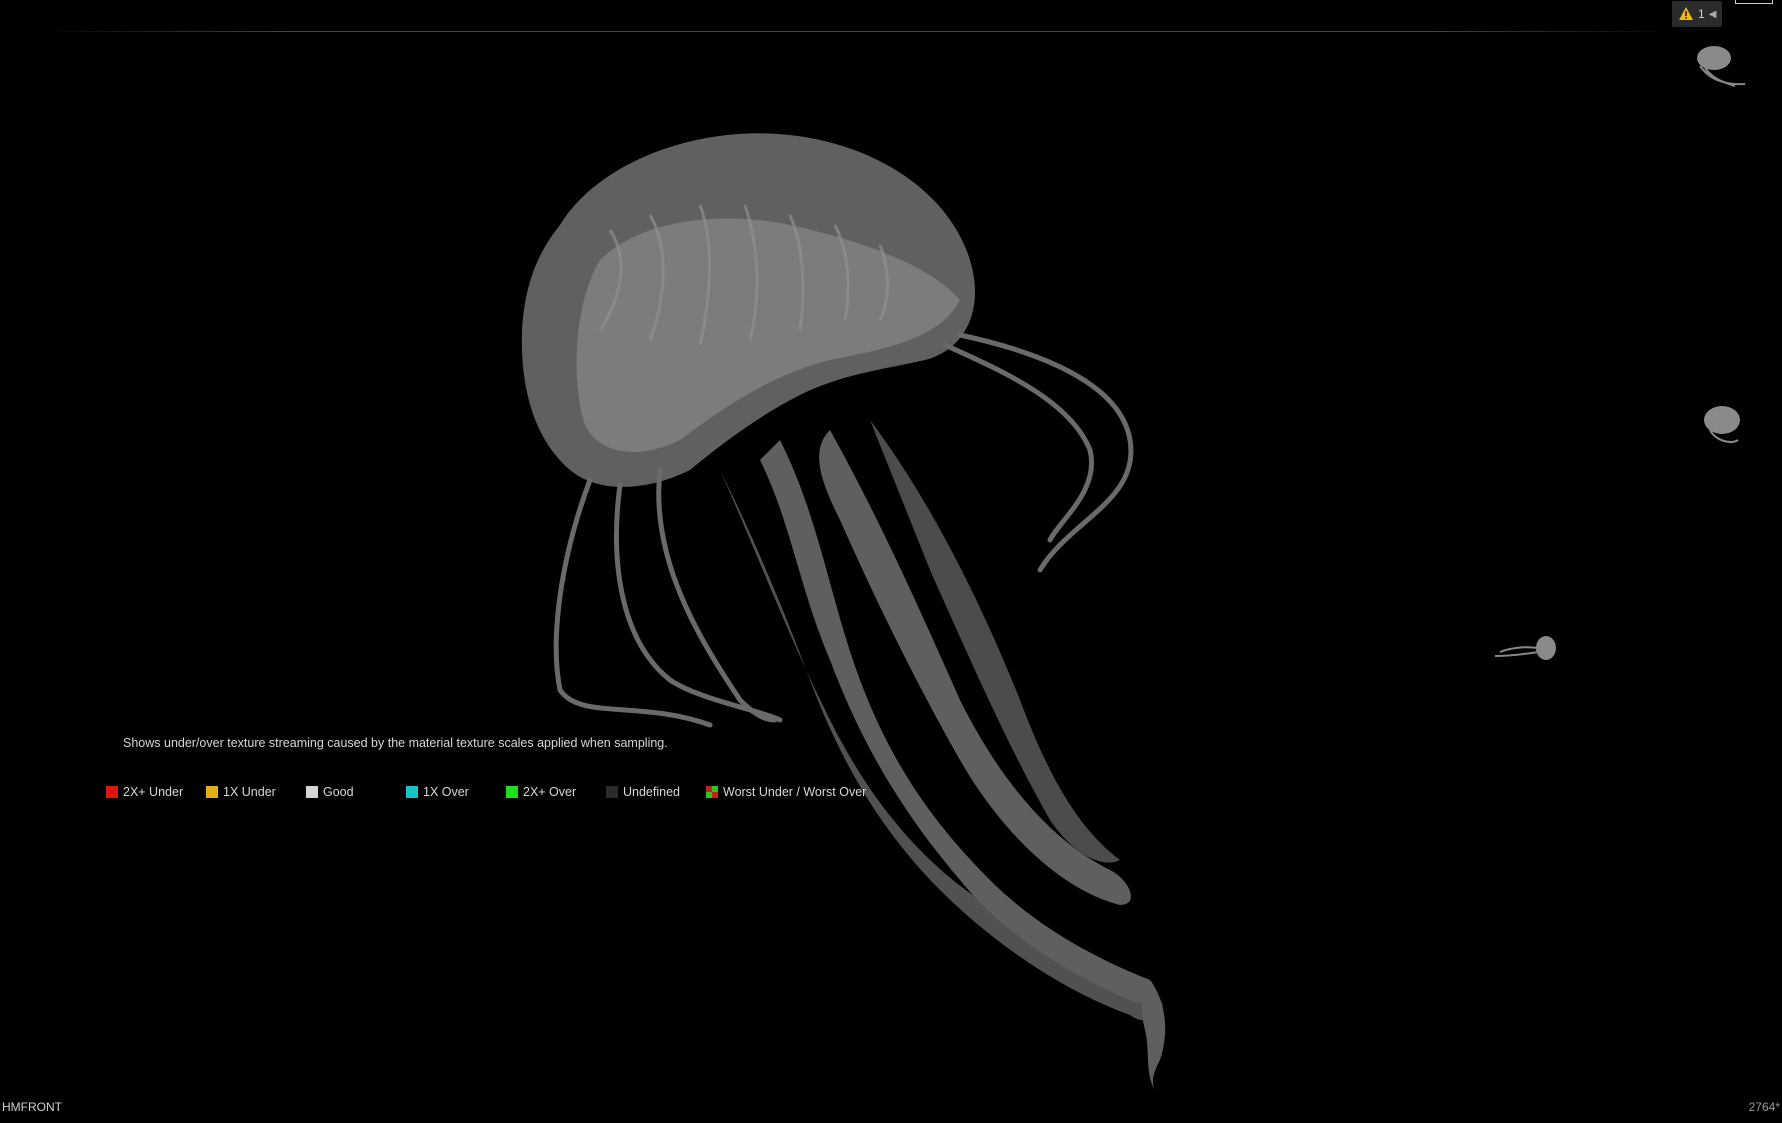 The height and width of the screenshot is (1123, 1782). What do you see at coordinates (1712, 14) in the screenshot?
I see `chevron-left-icon: ◀` at bounding box center [1712, 14].